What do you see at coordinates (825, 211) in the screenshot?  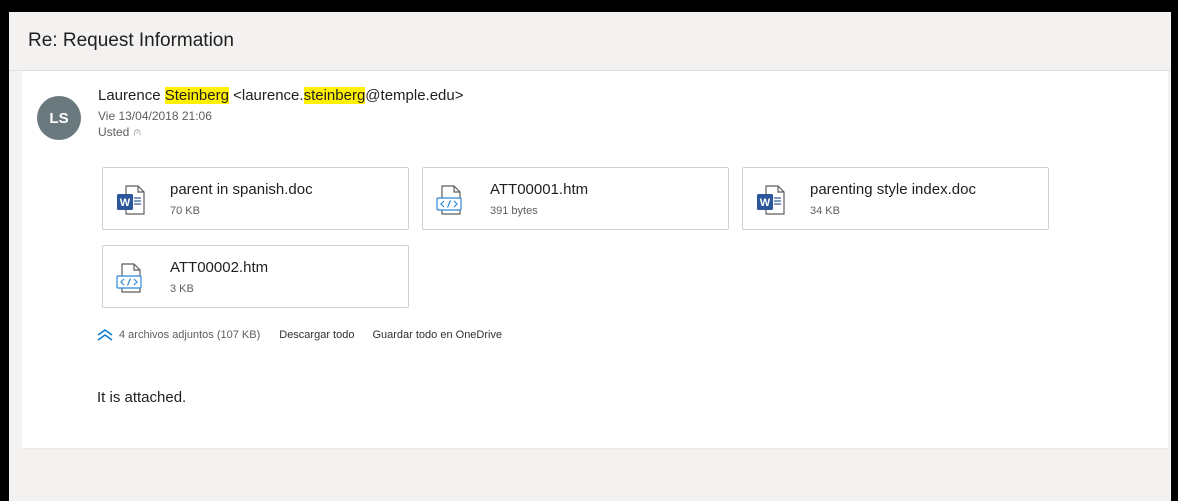 I see `attachment-size: 34 KB` at bounding box center [825, 211].